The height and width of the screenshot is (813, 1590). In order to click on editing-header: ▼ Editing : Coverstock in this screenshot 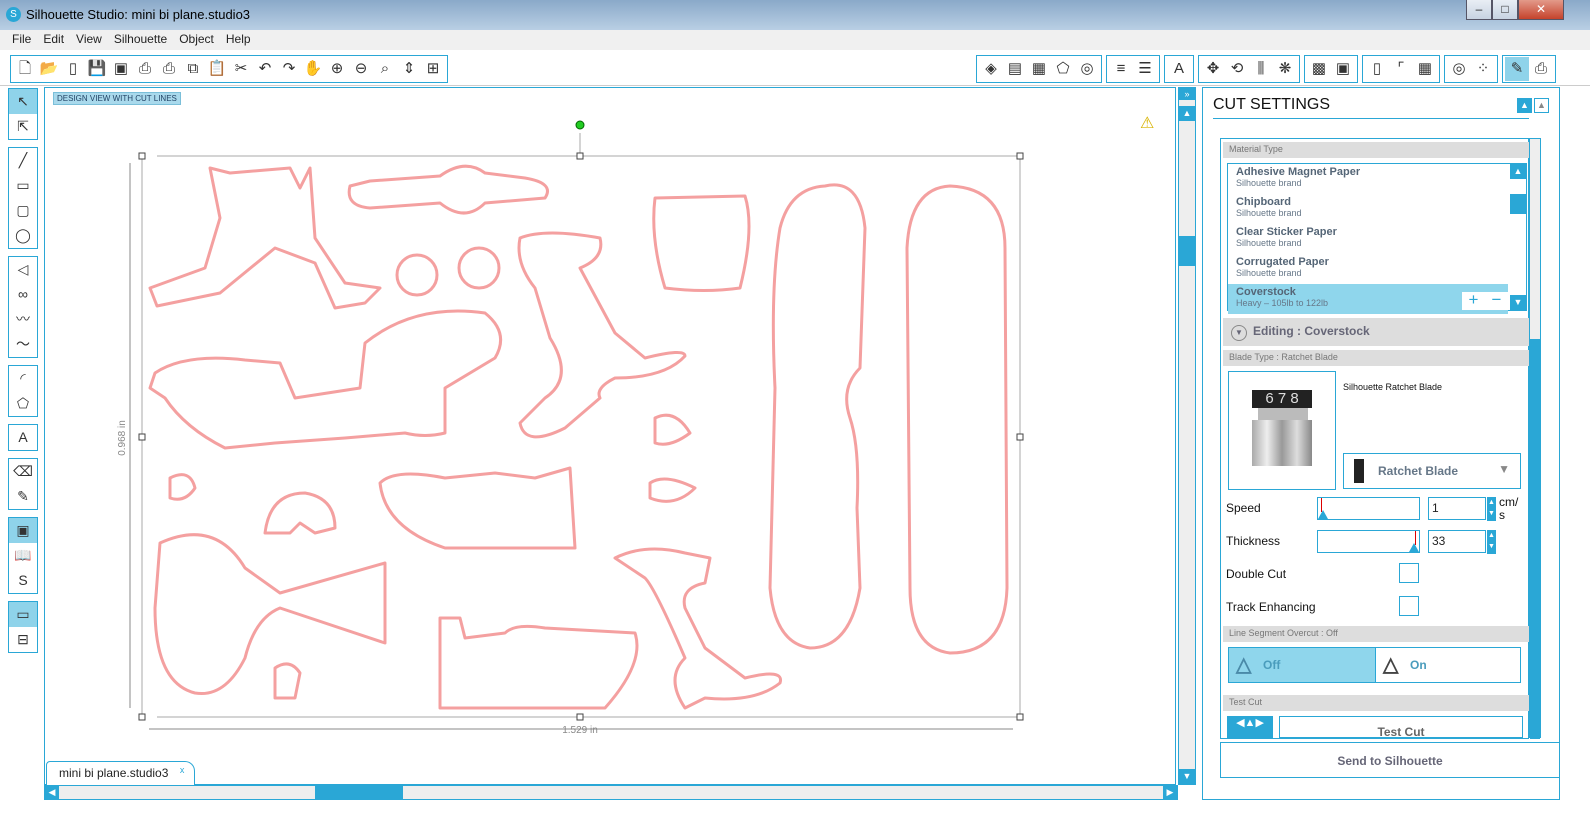, I will do `click(1376, 332)`.